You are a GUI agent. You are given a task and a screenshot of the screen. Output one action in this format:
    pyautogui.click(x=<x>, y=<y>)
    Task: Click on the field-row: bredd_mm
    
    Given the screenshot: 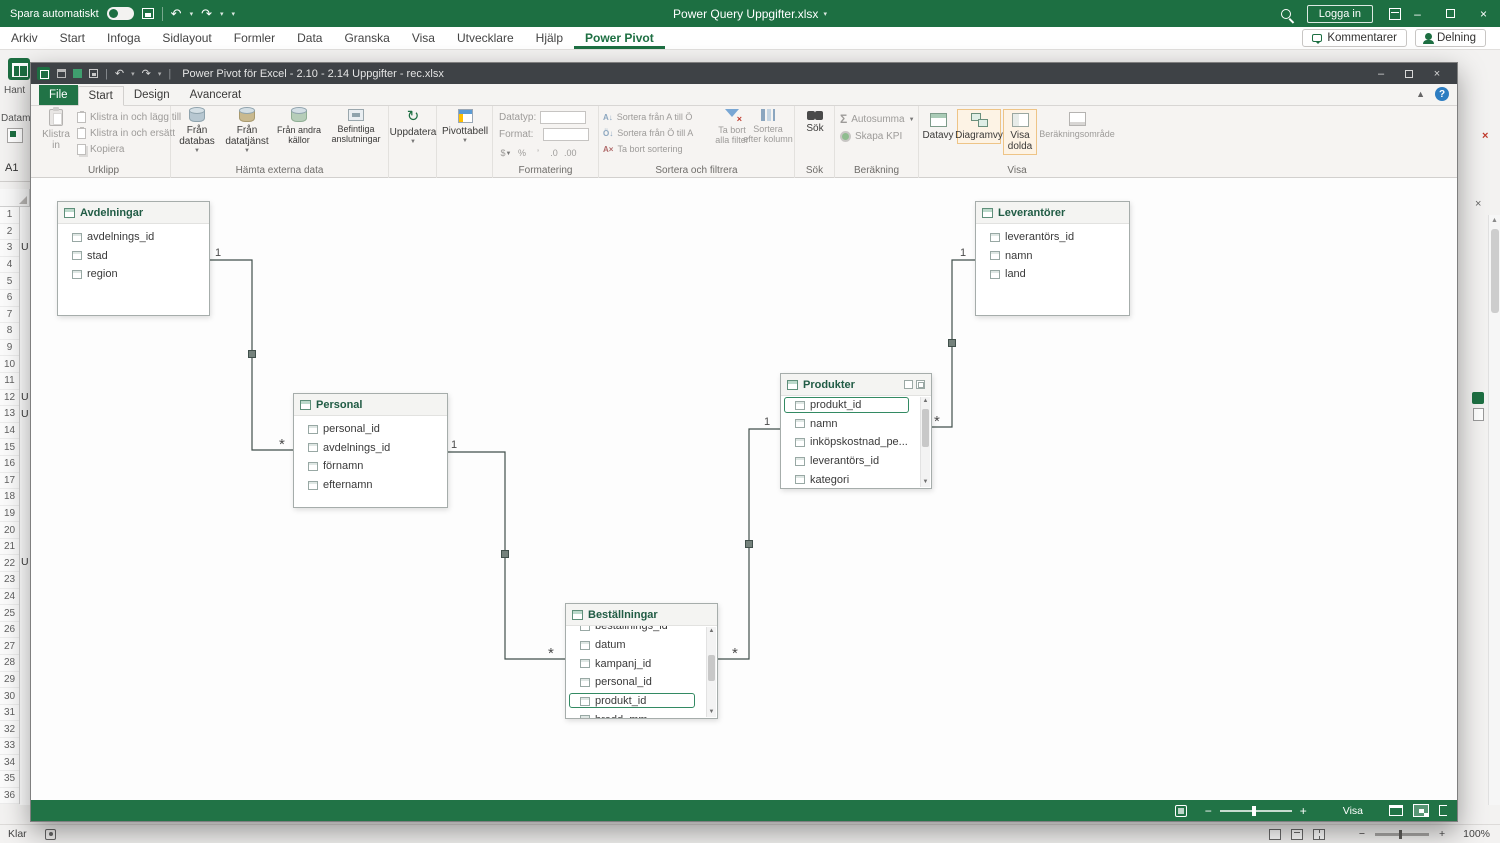 What is the action you would take?
    pyautogui.click(x=636, y=714)
    